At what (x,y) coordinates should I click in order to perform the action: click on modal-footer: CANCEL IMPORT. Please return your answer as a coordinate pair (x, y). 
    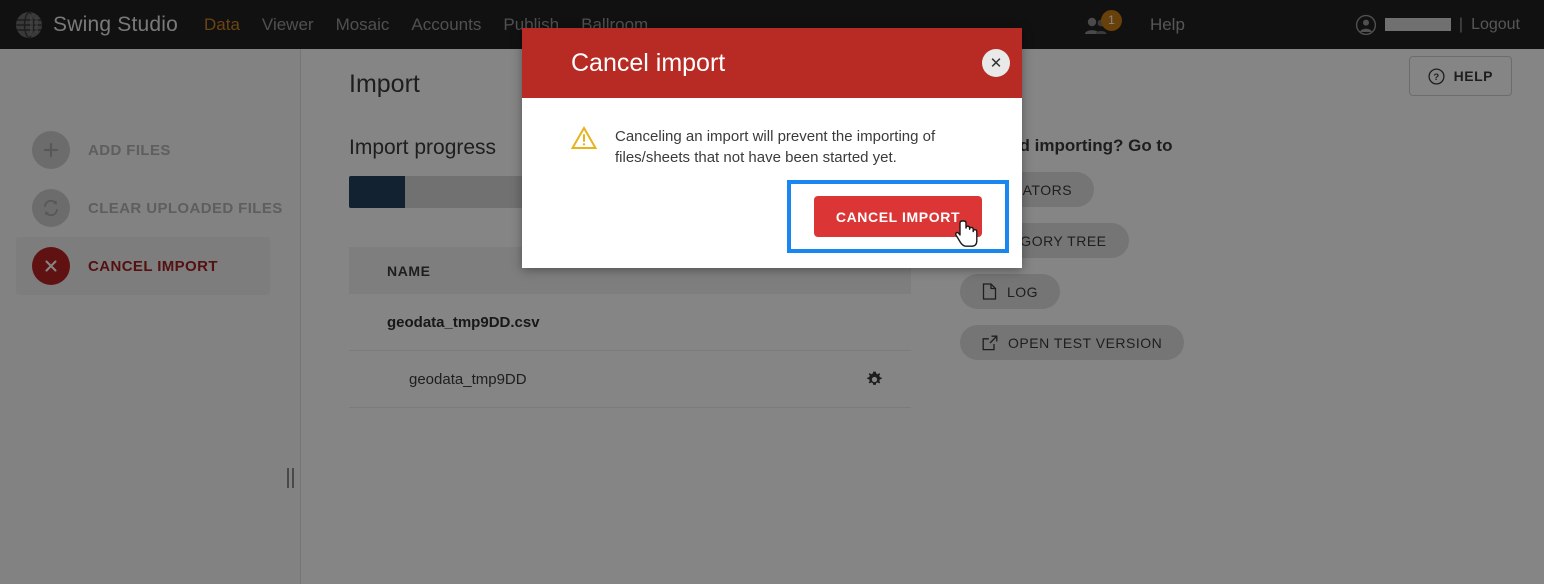
    Looking at the image, I should click on (772, 220).